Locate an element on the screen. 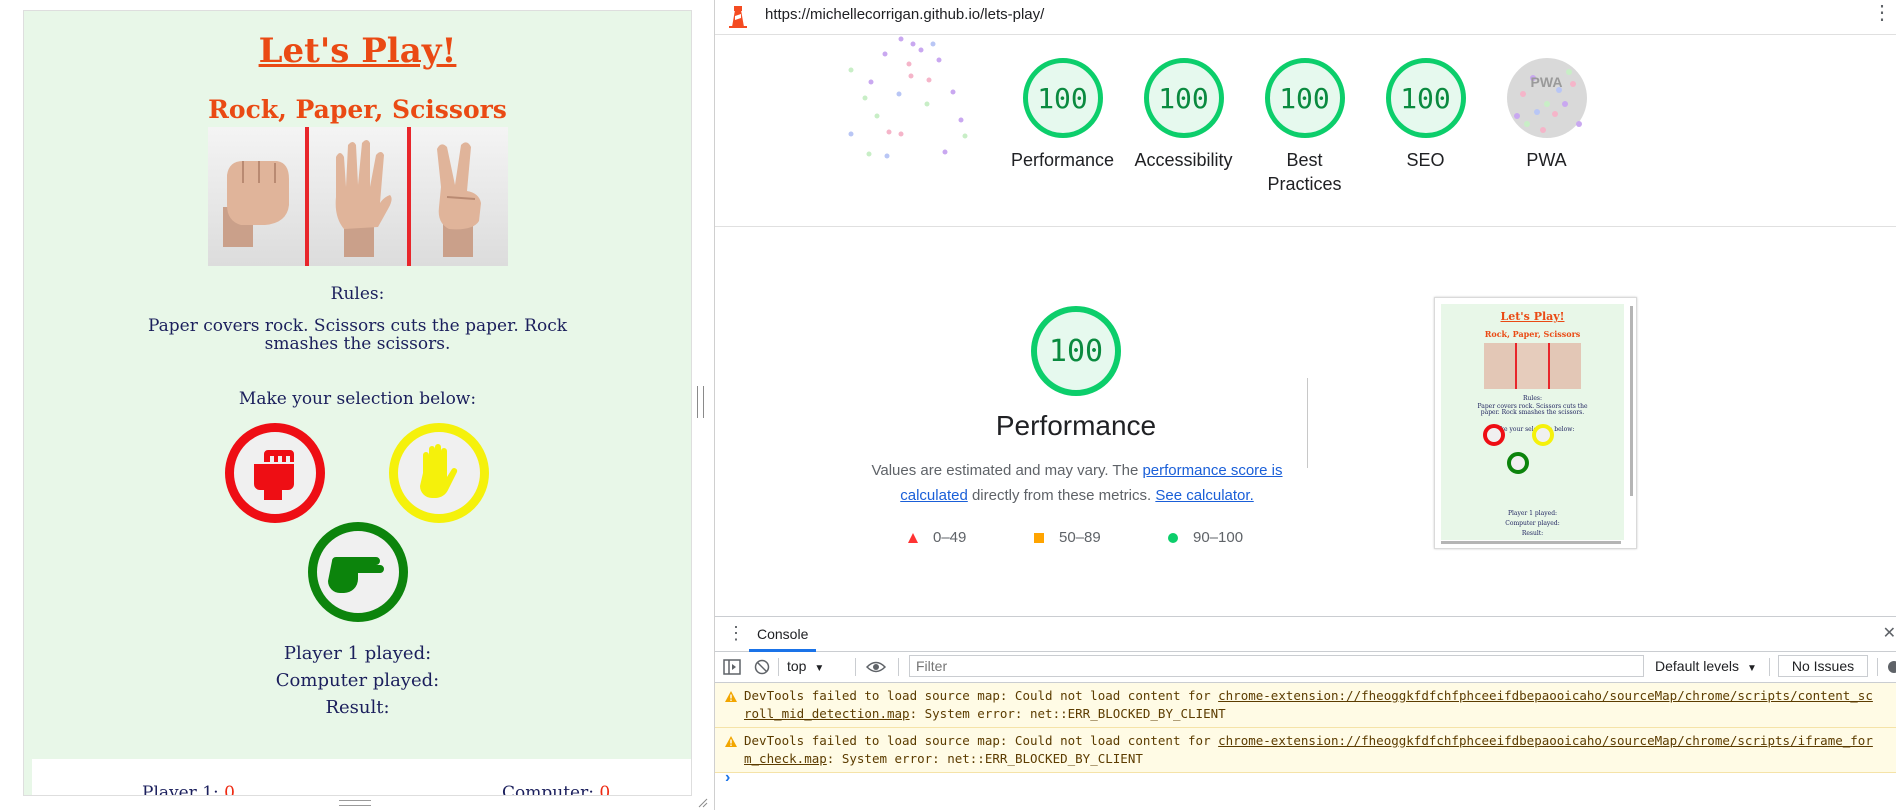  rules-heading: Rules: is located at coordinates (357, 294).